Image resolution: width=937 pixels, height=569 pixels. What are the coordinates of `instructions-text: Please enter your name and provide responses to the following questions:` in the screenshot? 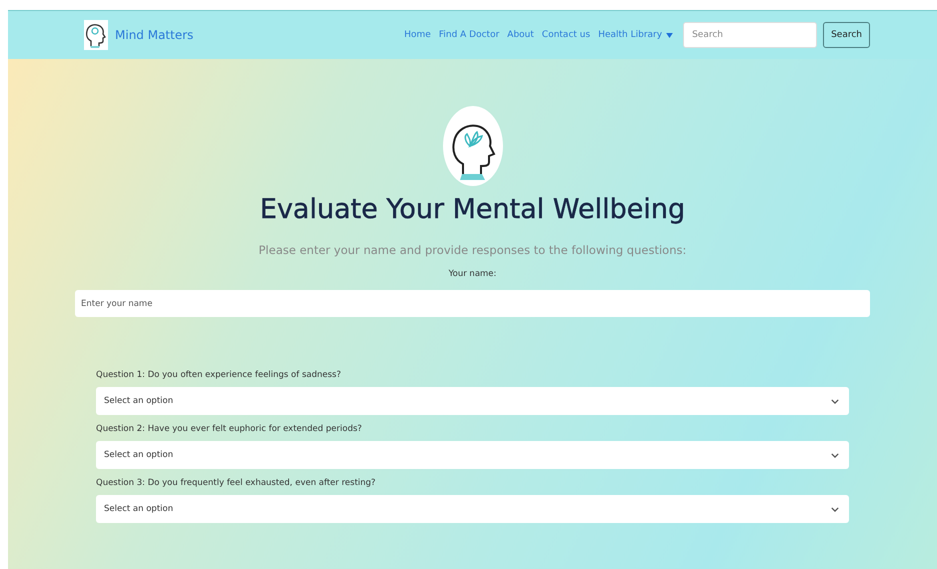 It's located at (472, 250).